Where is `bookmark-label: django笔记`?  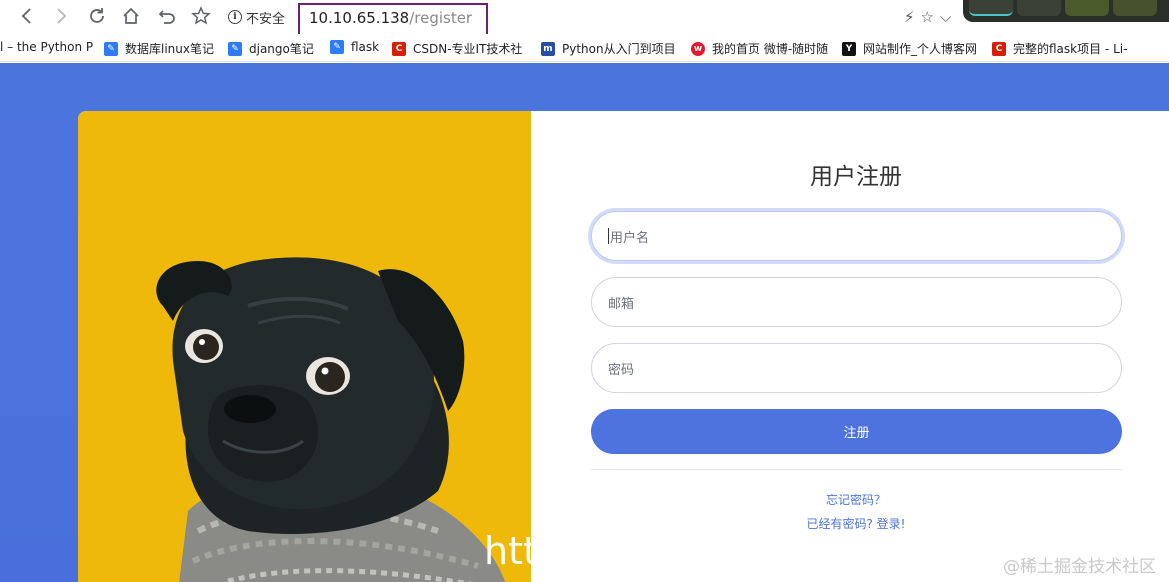 bookmark-label: django笔记 is located at coordinates (281, 49).